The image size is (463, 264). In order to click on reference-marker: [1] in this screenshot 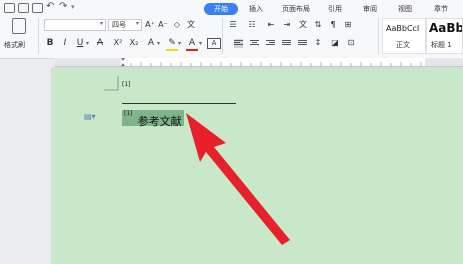, I will do `click(128, 113)`.